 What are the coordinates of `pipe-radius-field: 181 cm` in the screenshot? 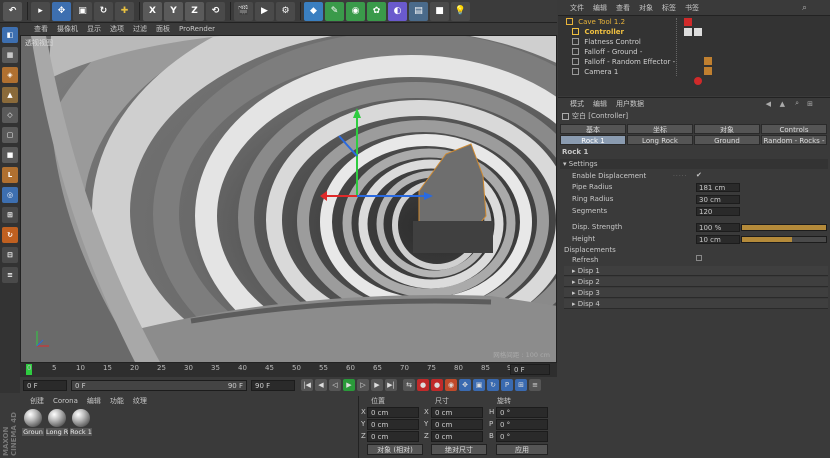 It's located at (718, 187).